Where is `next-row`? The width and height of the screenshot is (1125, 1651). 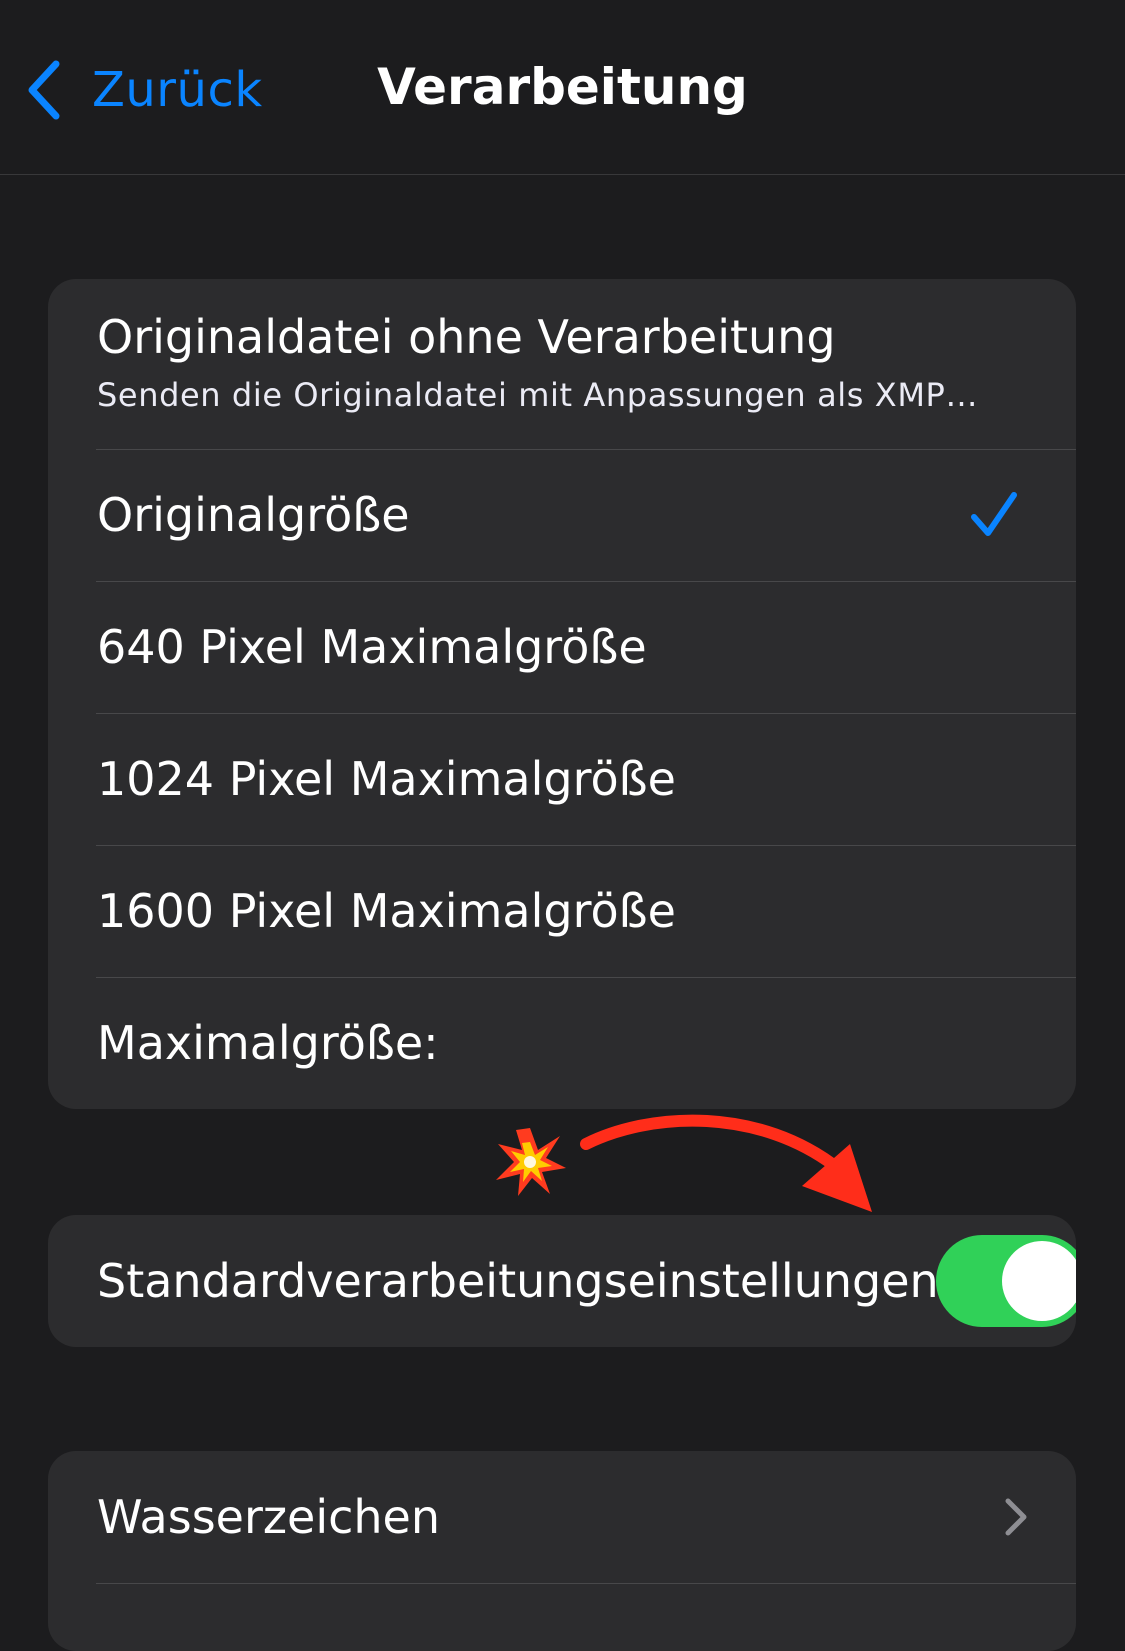
next-row is located at coordinates (562, 1617).